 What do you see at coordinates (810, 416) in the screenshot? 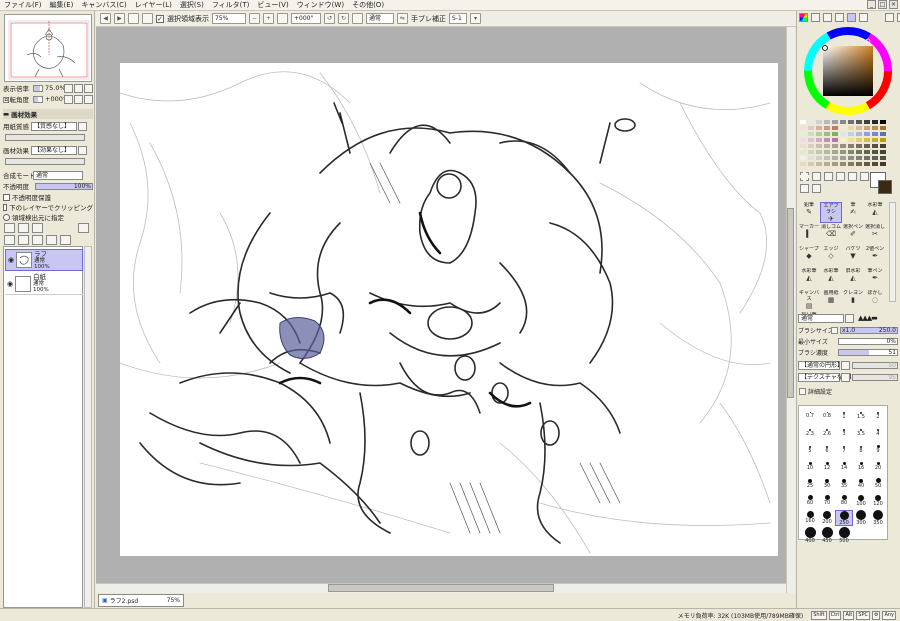
I see `brush-size-cell: 0.7` at bounding box center [810, 416].